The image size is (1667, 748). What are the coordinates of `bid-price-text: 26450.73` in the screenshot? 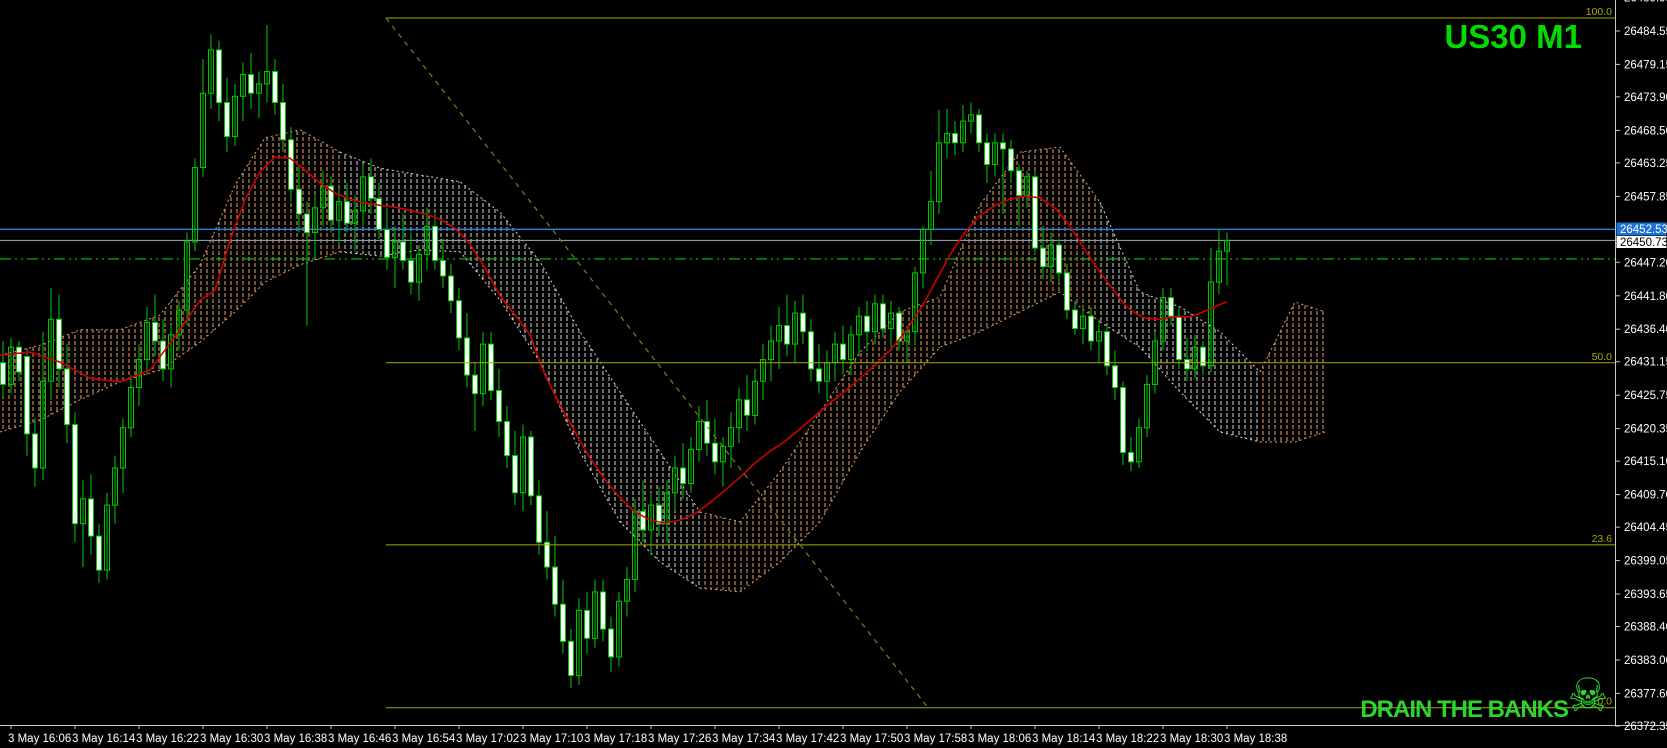 It's located at (1643, 243).